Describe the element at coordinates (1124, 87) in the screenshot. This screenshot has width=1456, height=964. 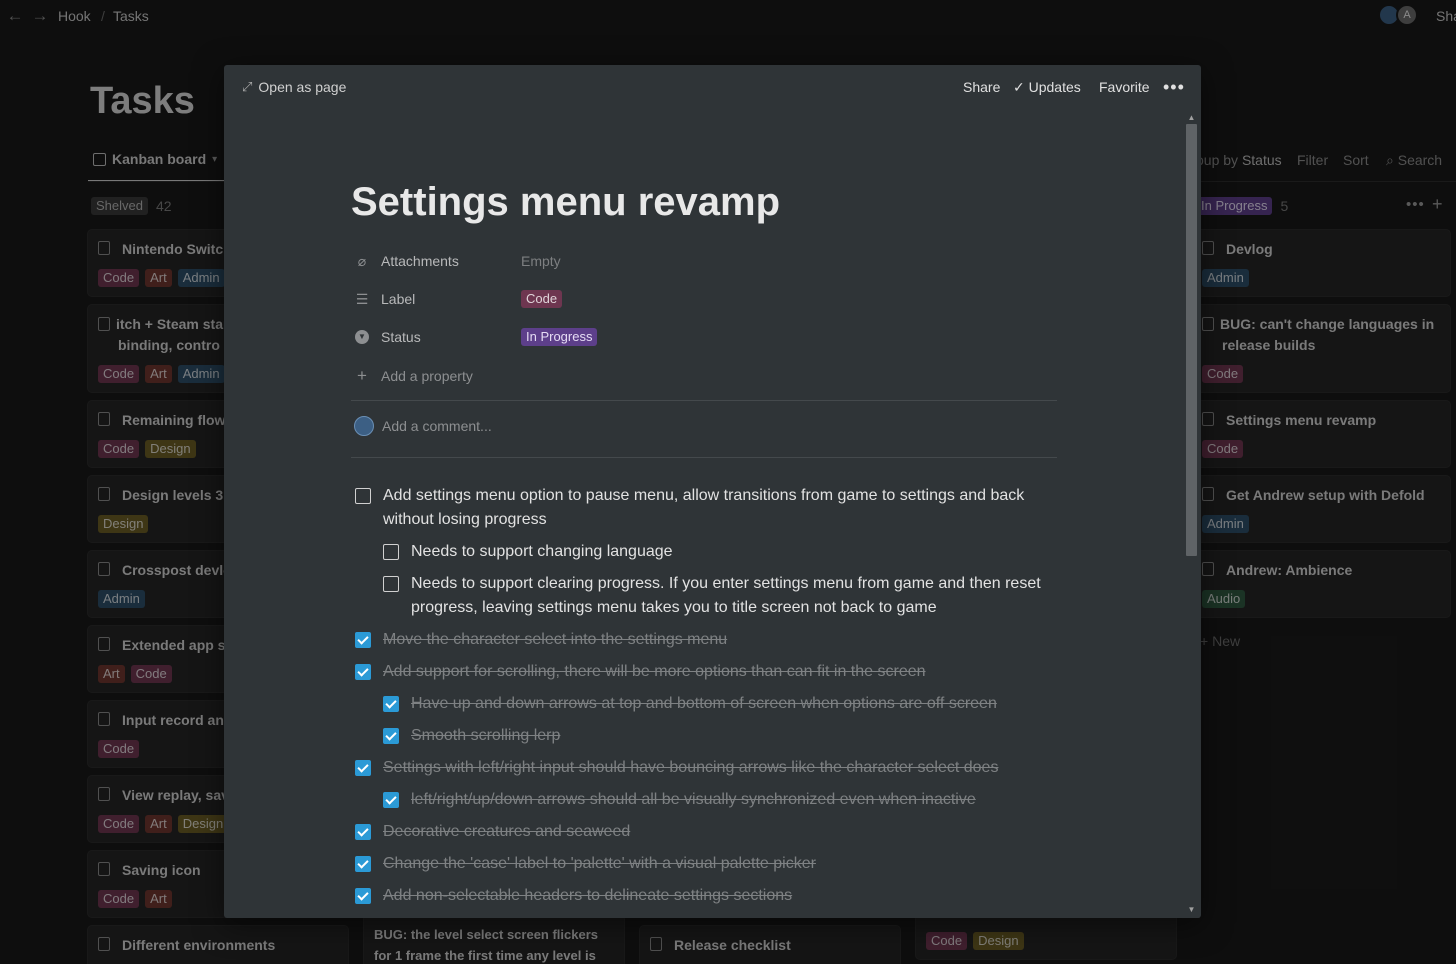
I see `favorite-button: Favorite` at that location.